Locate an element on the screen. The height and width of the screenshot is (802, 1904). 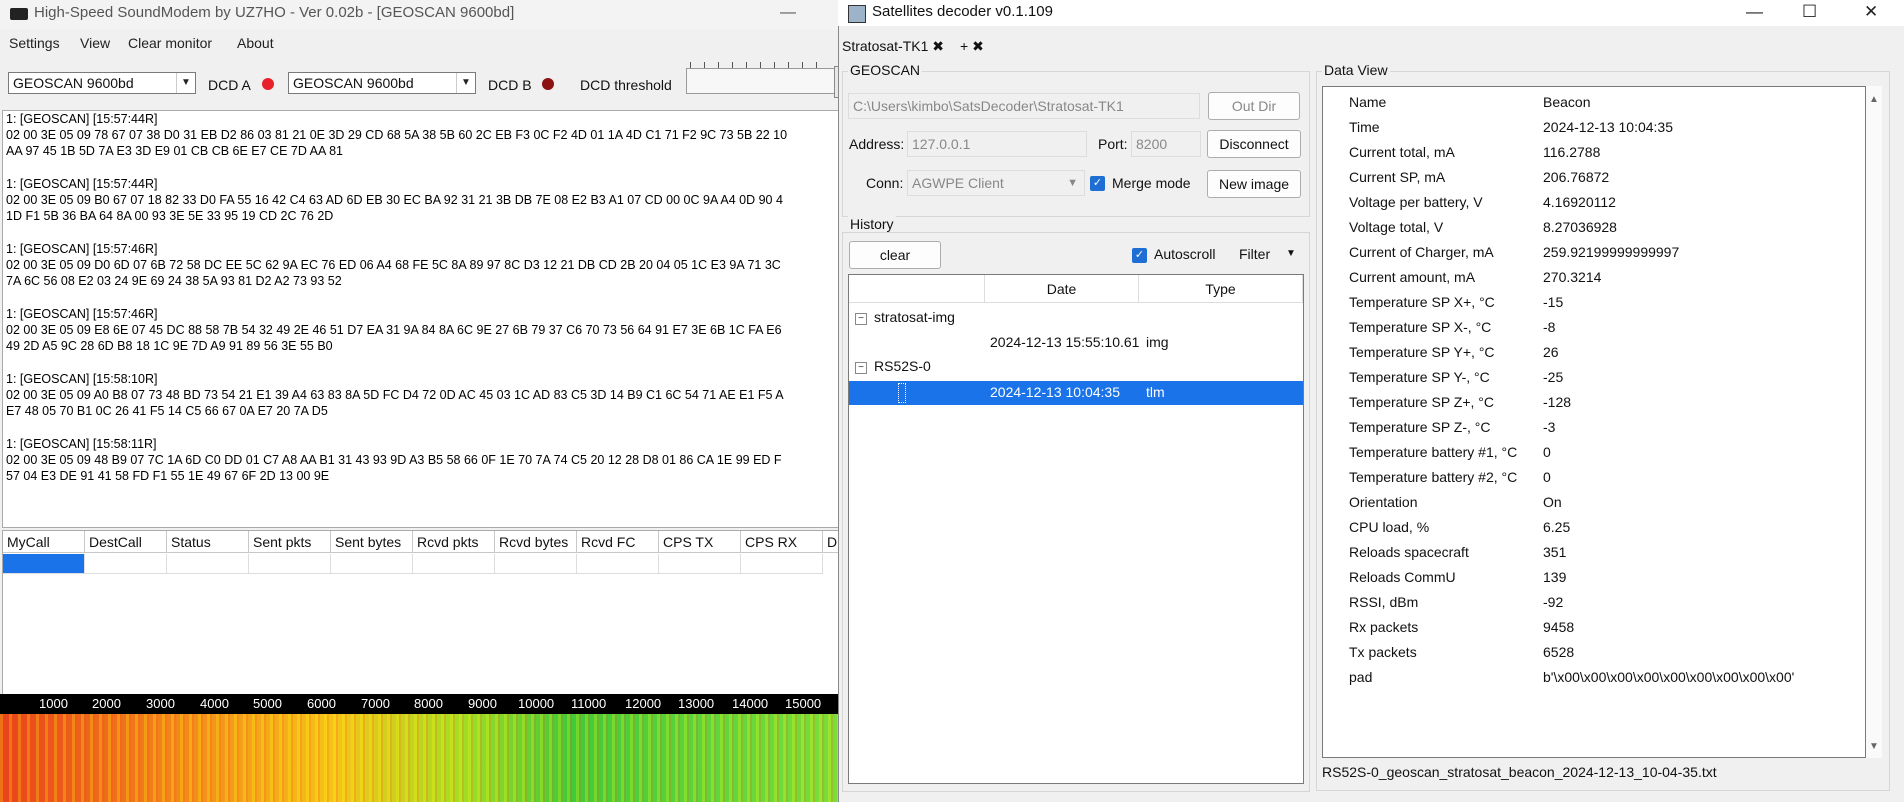
dataview-row: CPU load, % 6.25 is located at coordinates (1583, 528).